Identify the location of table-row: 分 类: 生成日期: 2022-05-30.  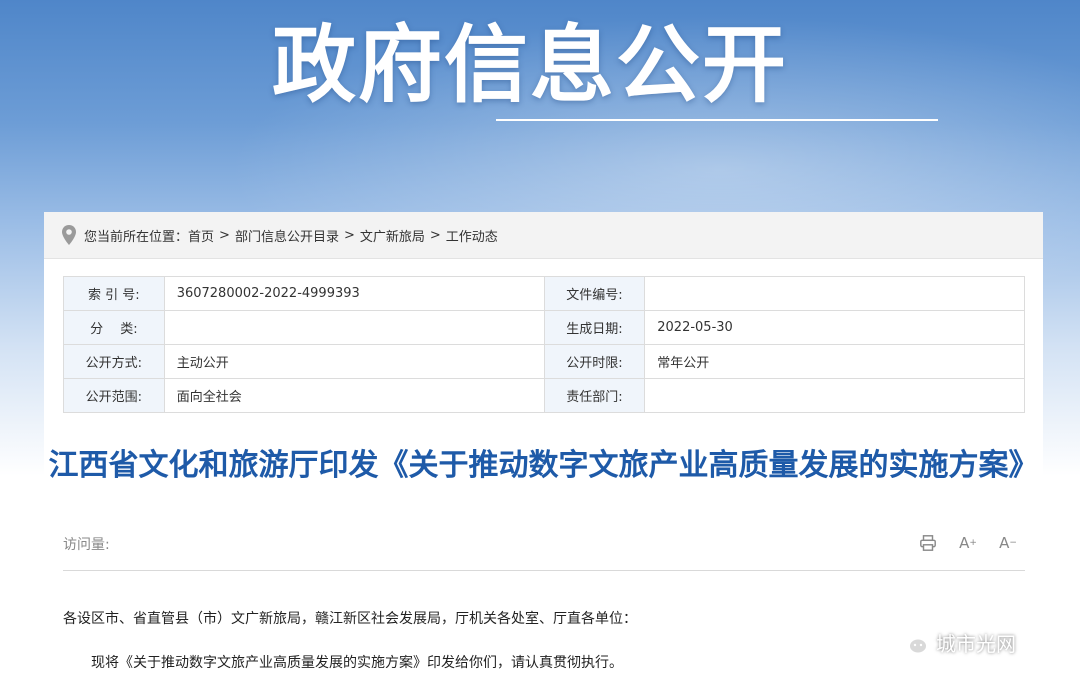
(544, 327).